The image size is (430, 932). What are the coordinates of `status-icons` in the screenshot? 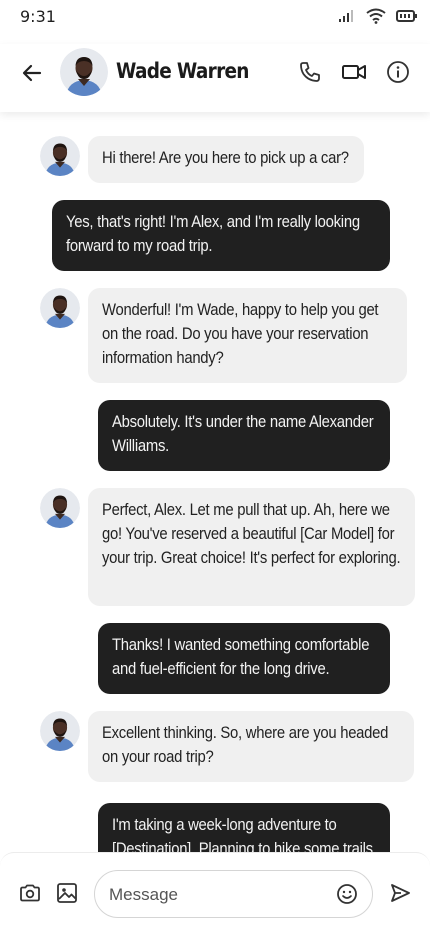 It's located at (378, 16).